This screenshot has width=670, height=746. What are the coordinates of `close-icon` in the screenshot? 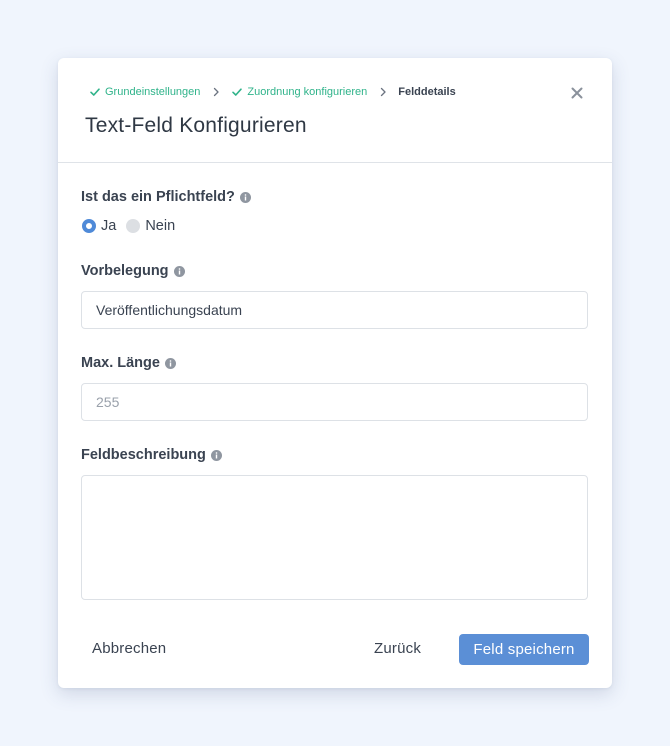 It's located at (577, 93).